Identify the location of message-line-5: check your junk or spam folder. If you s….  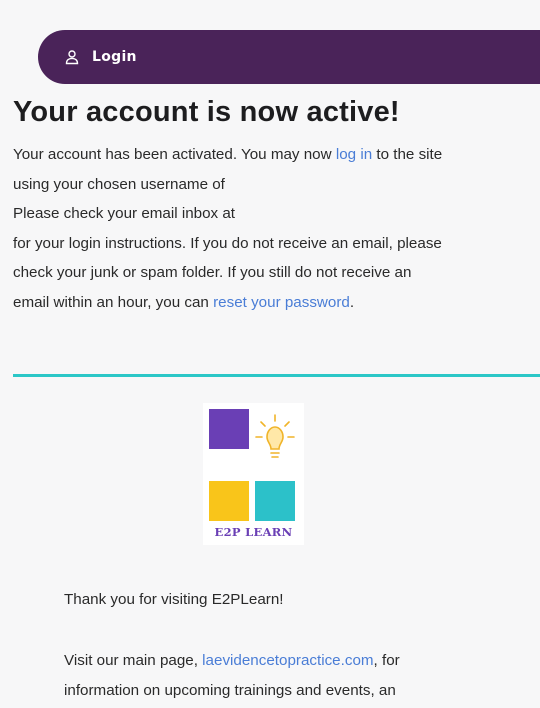
(212, 272).